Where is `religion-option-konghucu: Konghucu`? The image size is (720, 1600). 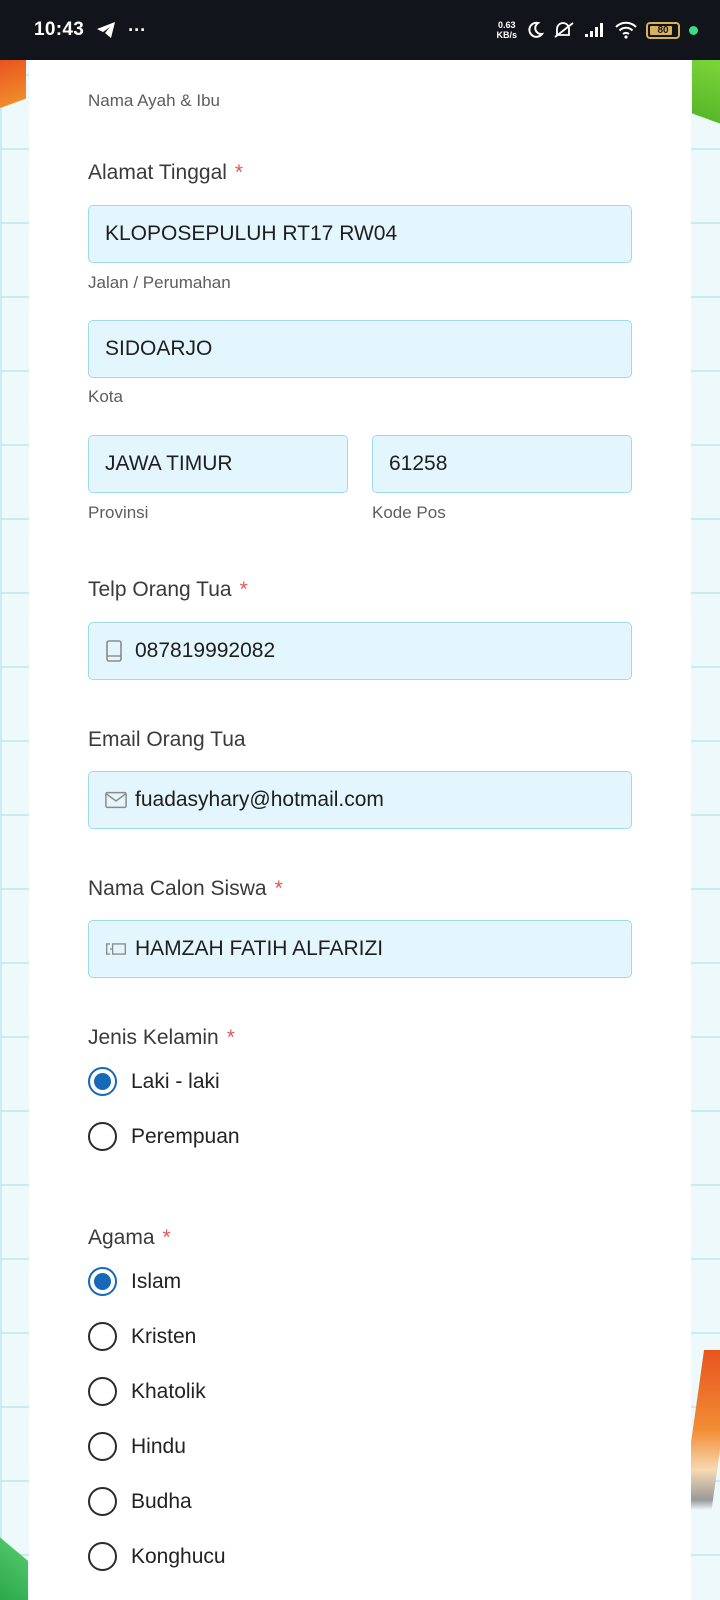 religion-option-konghucu: Konghucu is located at coordinates (157, 1556).